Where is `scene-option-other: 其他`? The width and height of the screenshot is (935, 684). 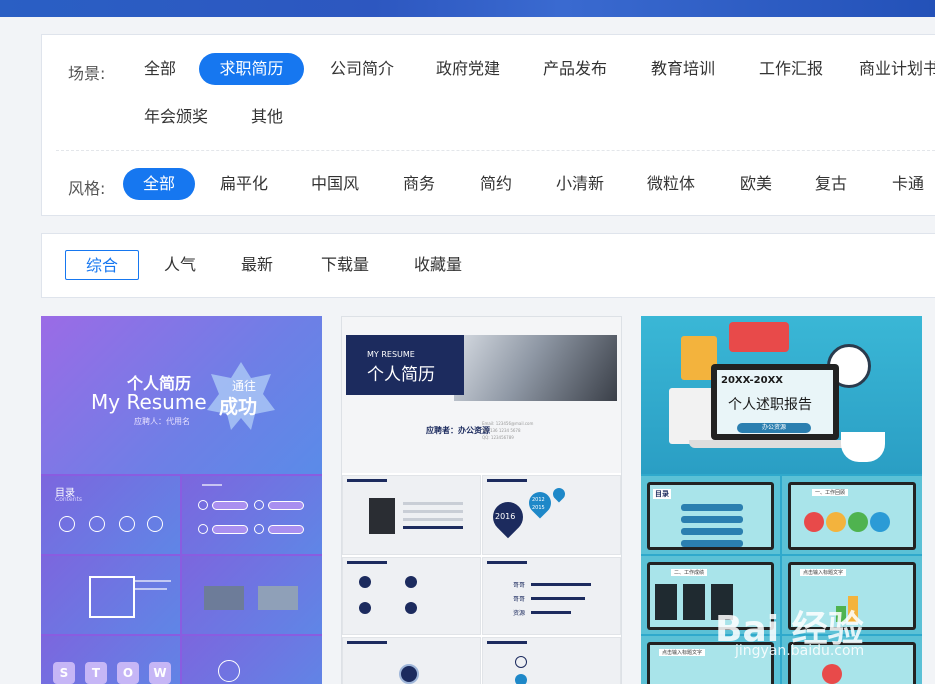 scene-option-other: 其他 is located at coordinates (267, 117).